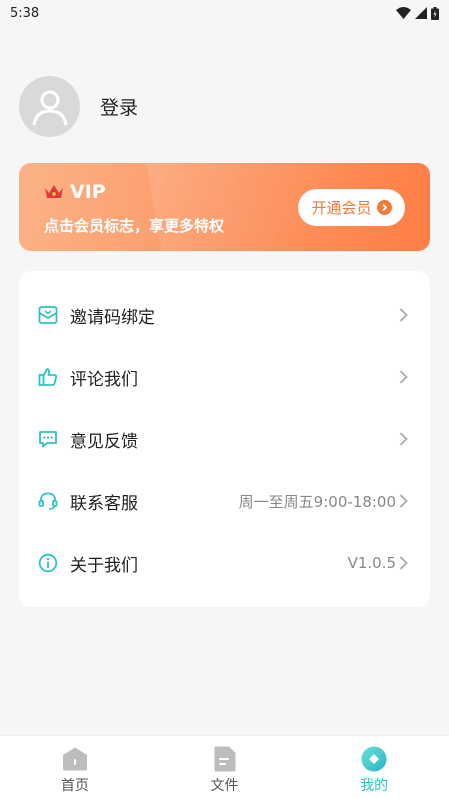 This screenshot has height=798, width=449. I want to click on profile-header: 登录, so click(78, 106).